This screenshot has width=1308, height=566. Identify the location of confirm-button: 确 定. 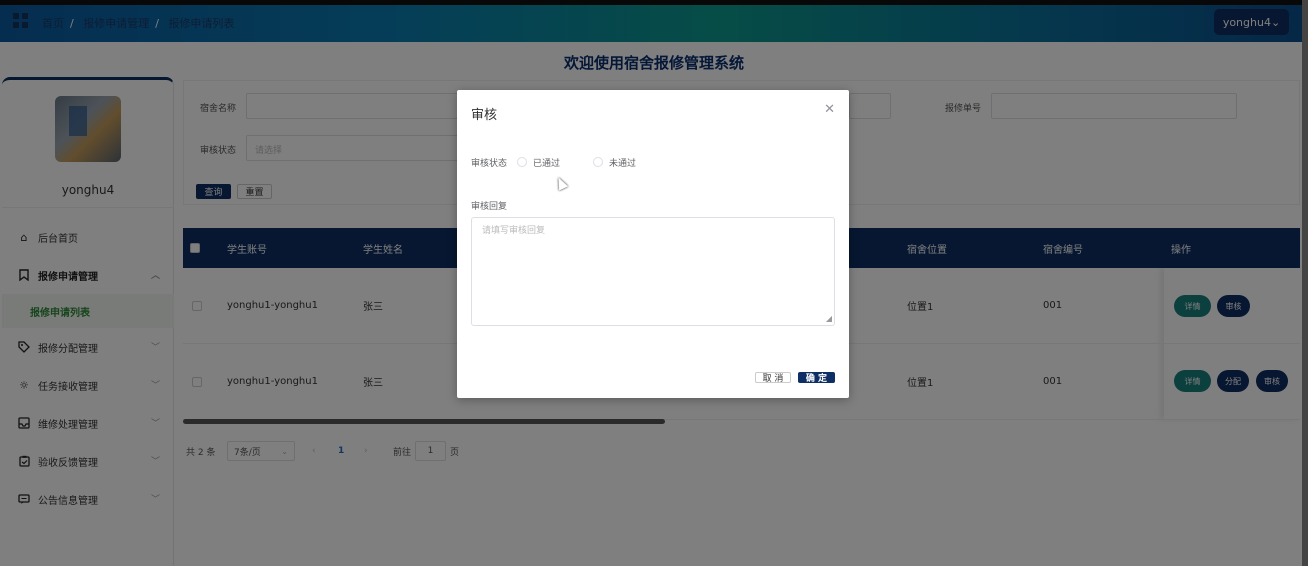
(816, 378).